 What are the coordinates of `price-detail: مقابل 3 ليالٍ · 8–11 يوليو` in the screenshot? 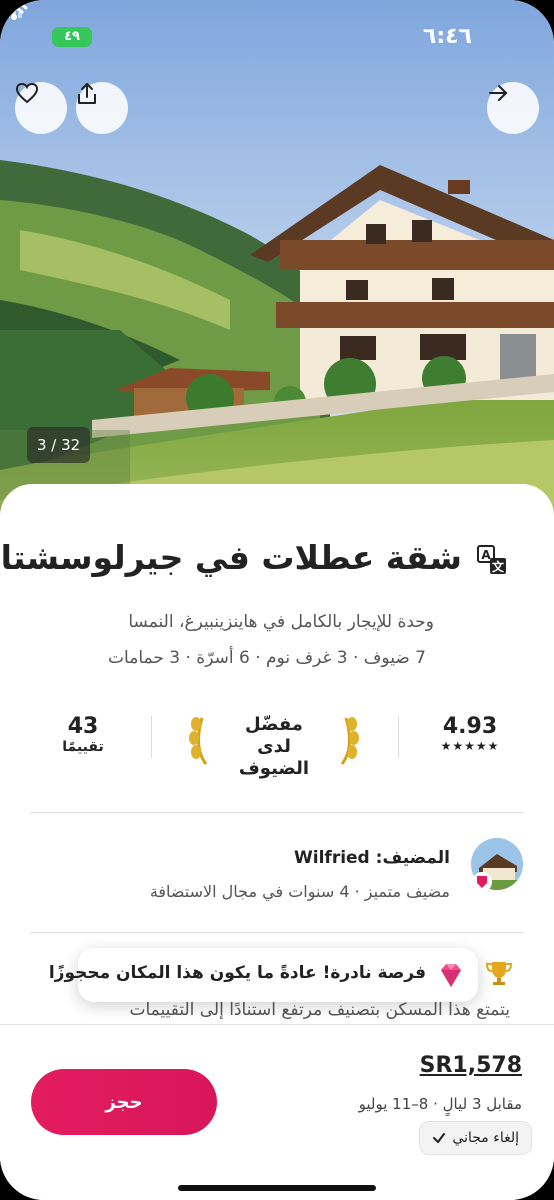 It's located at (440, 1104).